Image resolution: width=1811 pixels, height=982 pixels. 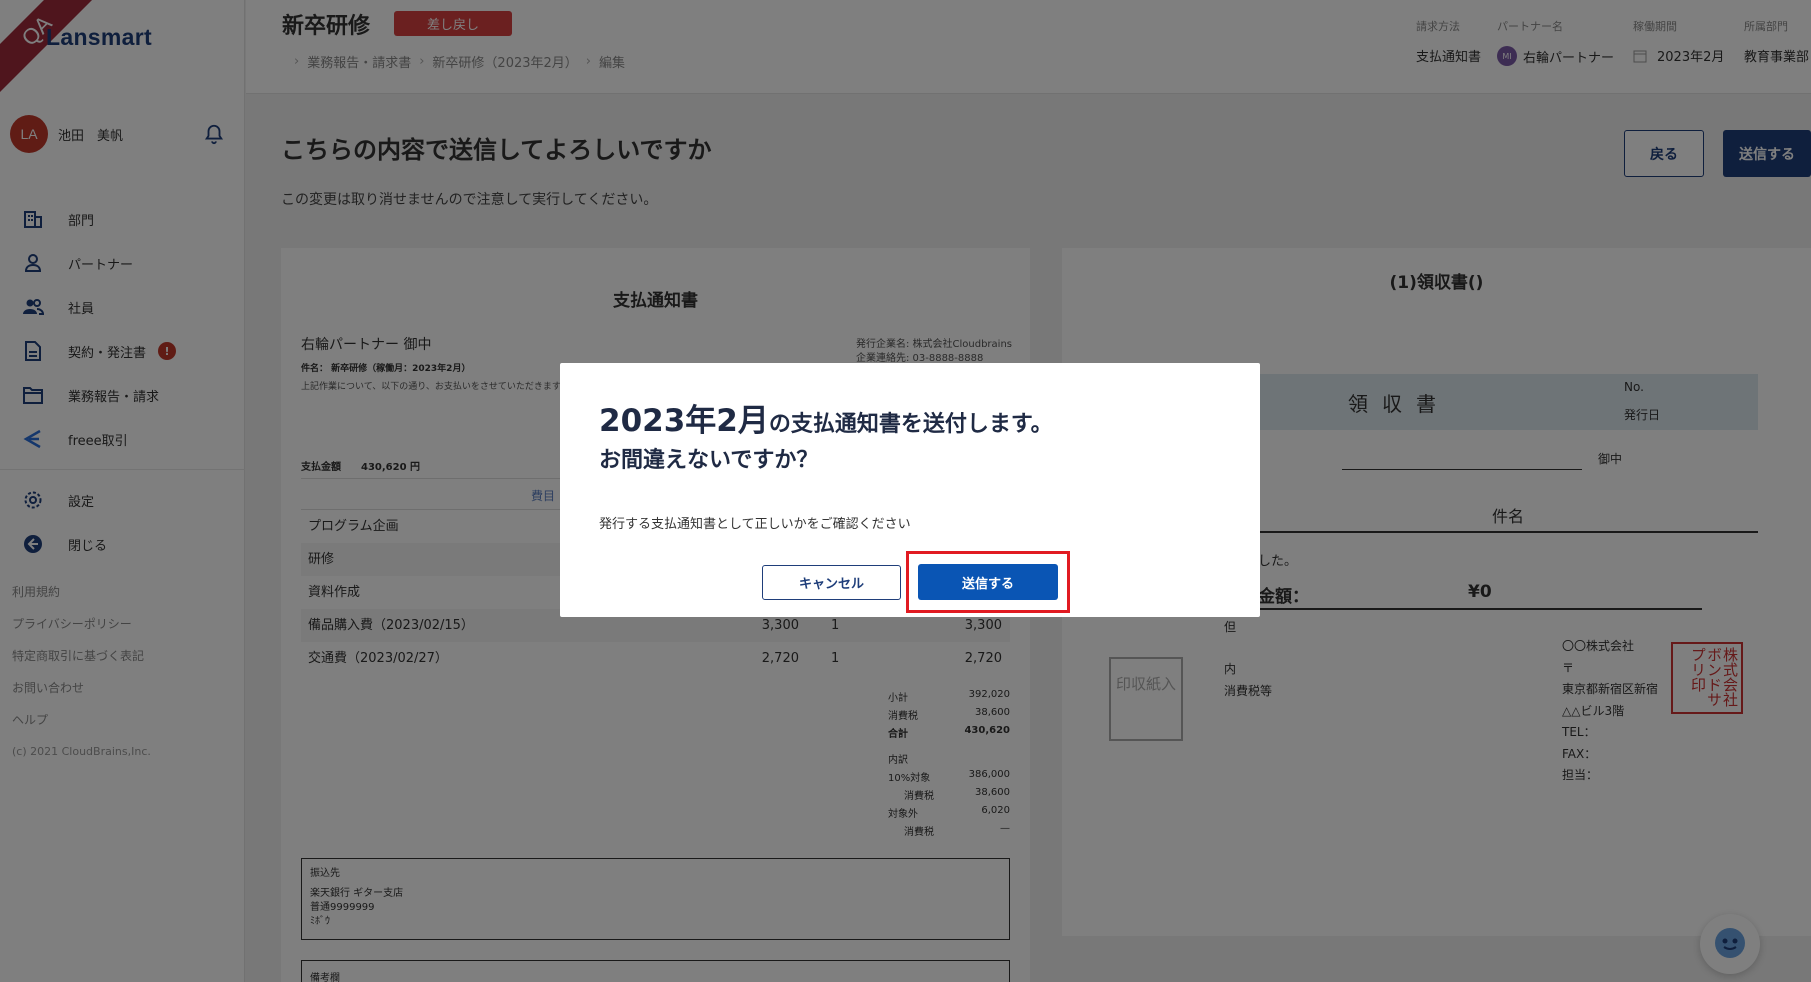 I want to click on send-button: 送信する, so click(x=988, y=582).